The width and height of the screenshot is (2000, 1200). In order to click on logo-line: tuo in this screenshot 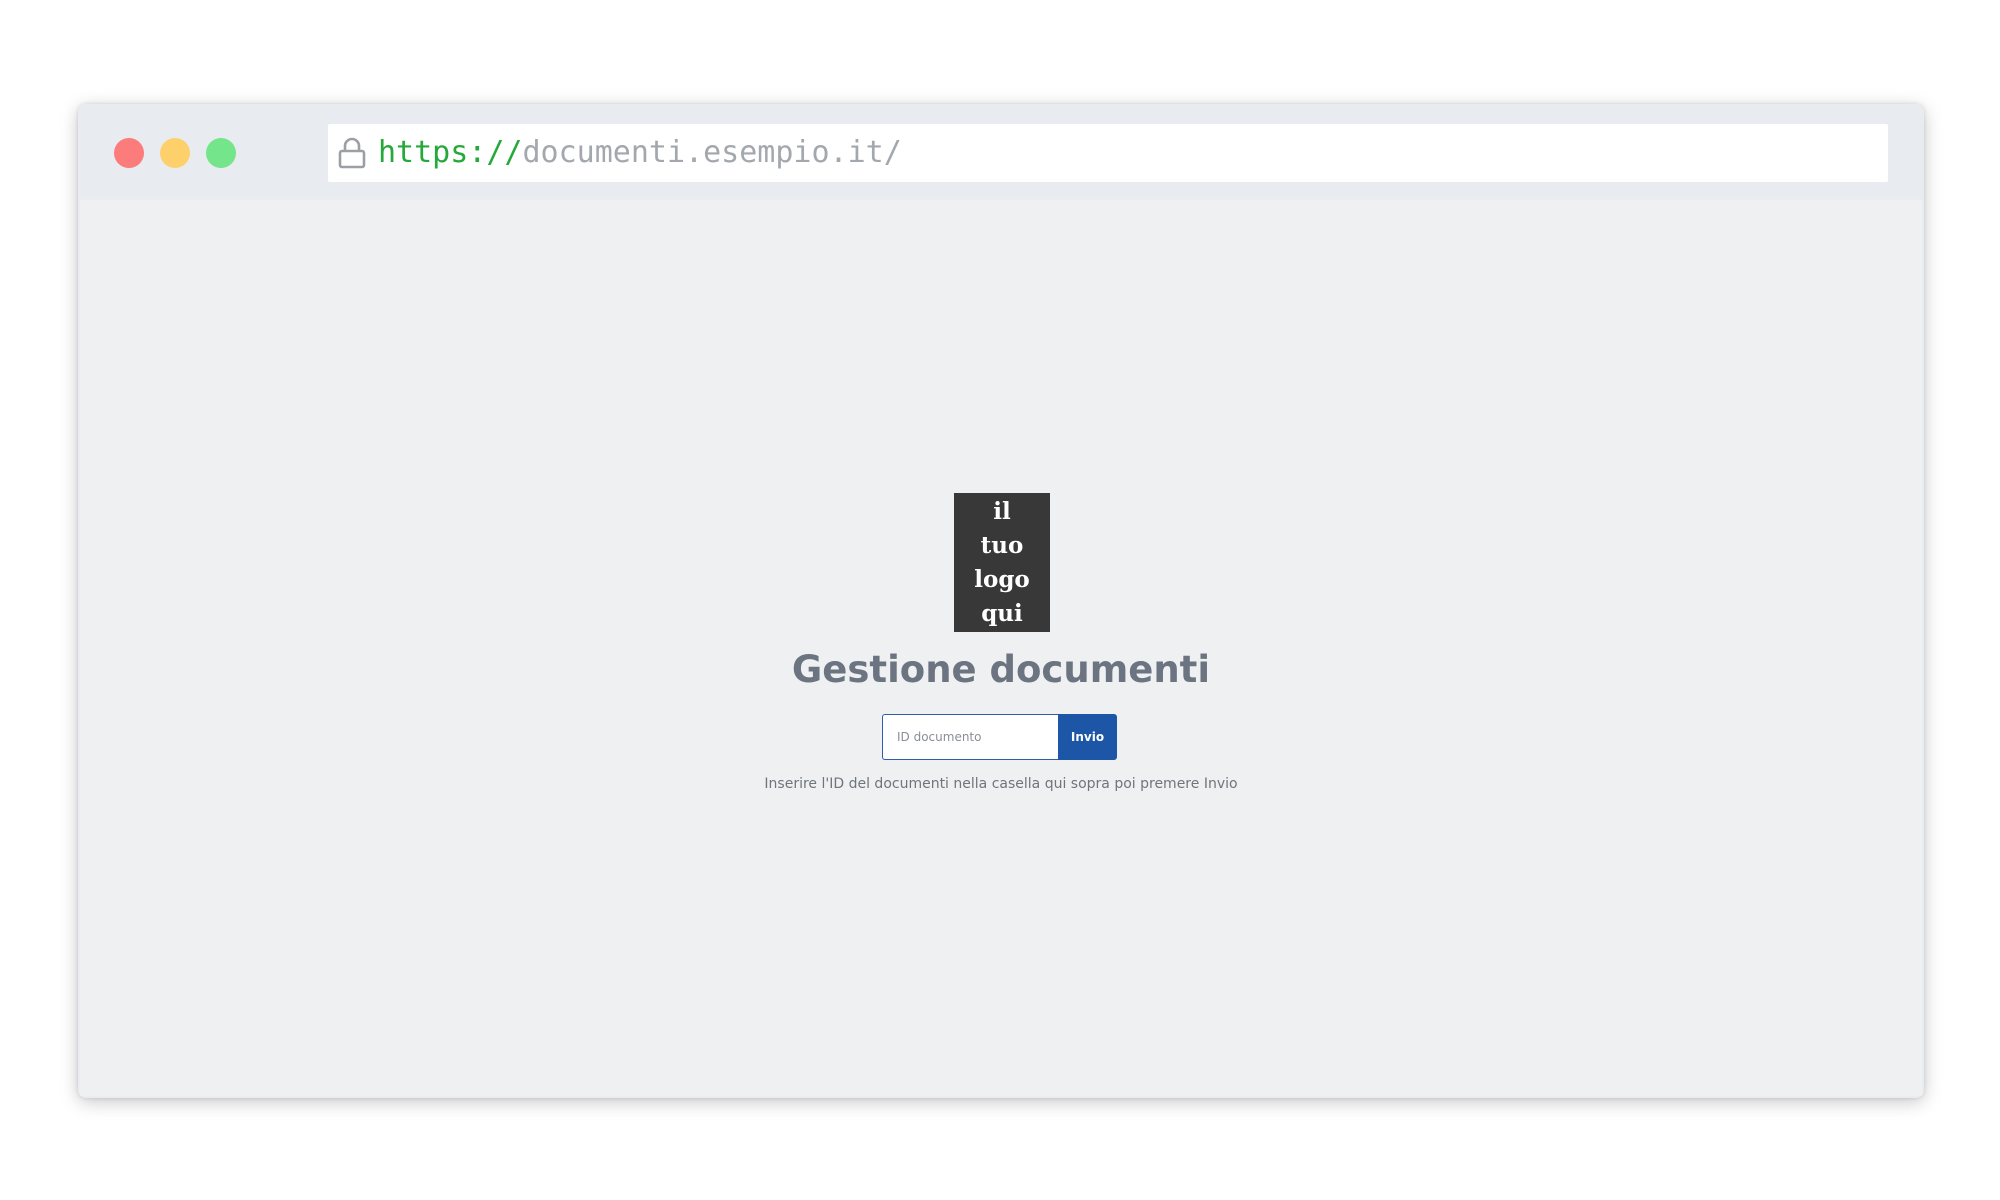, I will do `click(1002, 545)`.